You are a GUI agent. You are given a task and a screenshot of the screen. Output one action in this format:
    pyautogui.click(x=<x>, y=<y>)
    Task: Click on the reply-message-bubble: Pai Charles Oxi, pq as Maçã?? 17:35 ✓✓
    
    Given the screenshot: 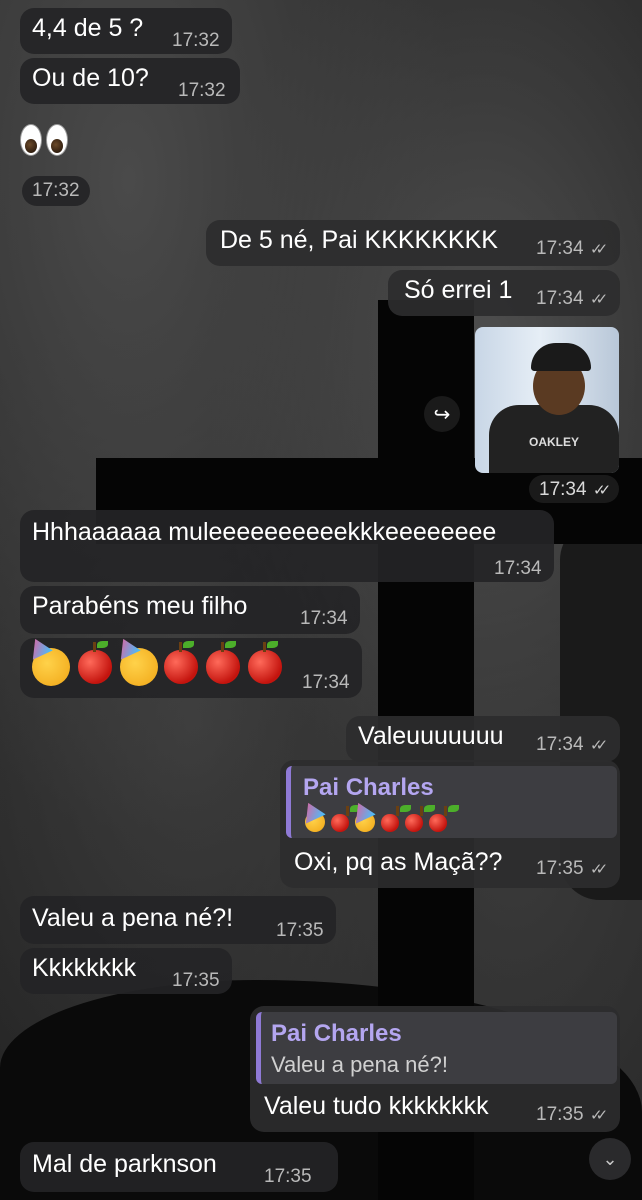 What is the action you would take?
    pyautogui.click(x=450, y=824)
    